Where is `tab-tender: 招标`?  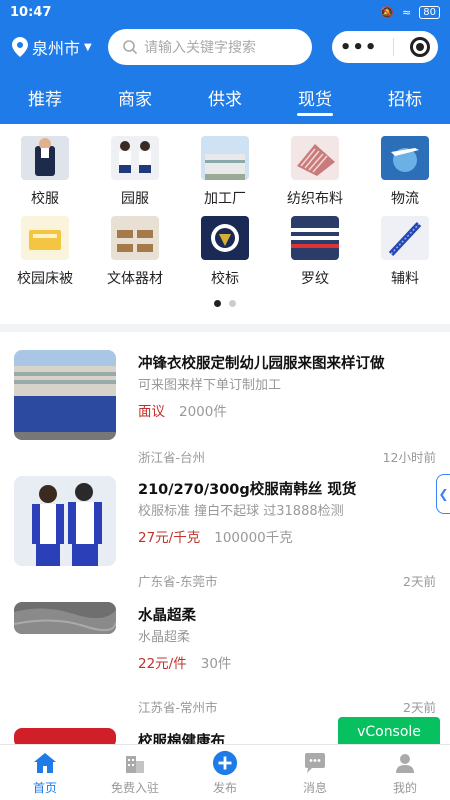
tab-tender: 招标 is located at coordinates (405, 97).